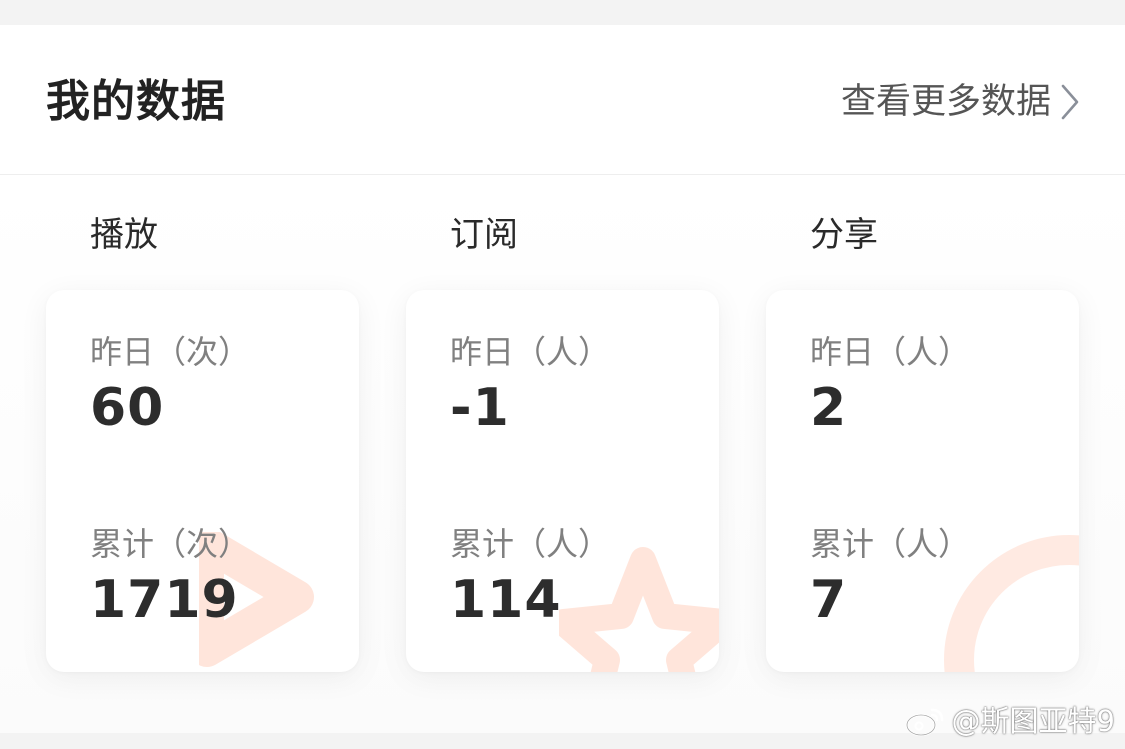 The width and height of the screenshot is (1125, 749). Describe the element at coordinates (530, 544) in the screenshot. I see `subscribe-total-label: 累计（人）` at that location.